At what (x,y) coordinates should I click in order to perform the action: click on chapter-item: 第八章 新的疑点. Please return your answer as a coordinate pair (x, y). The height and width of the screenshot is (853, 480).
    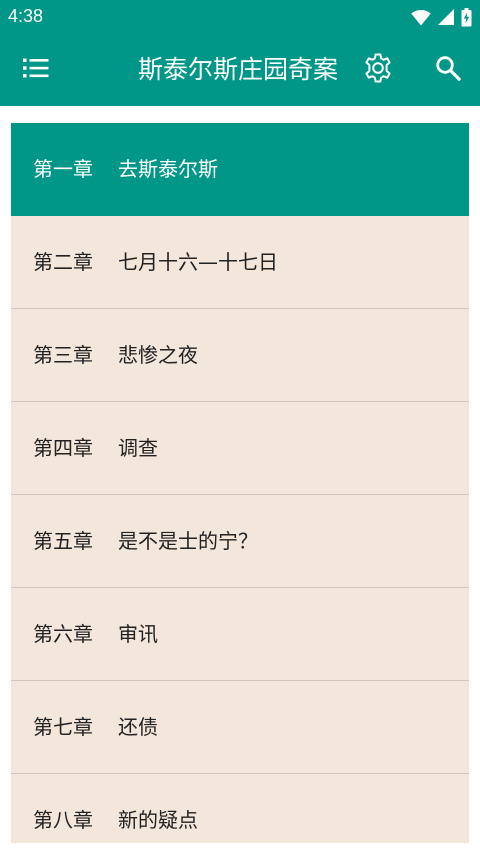
    Looking at the image, I should click on (240, 808).